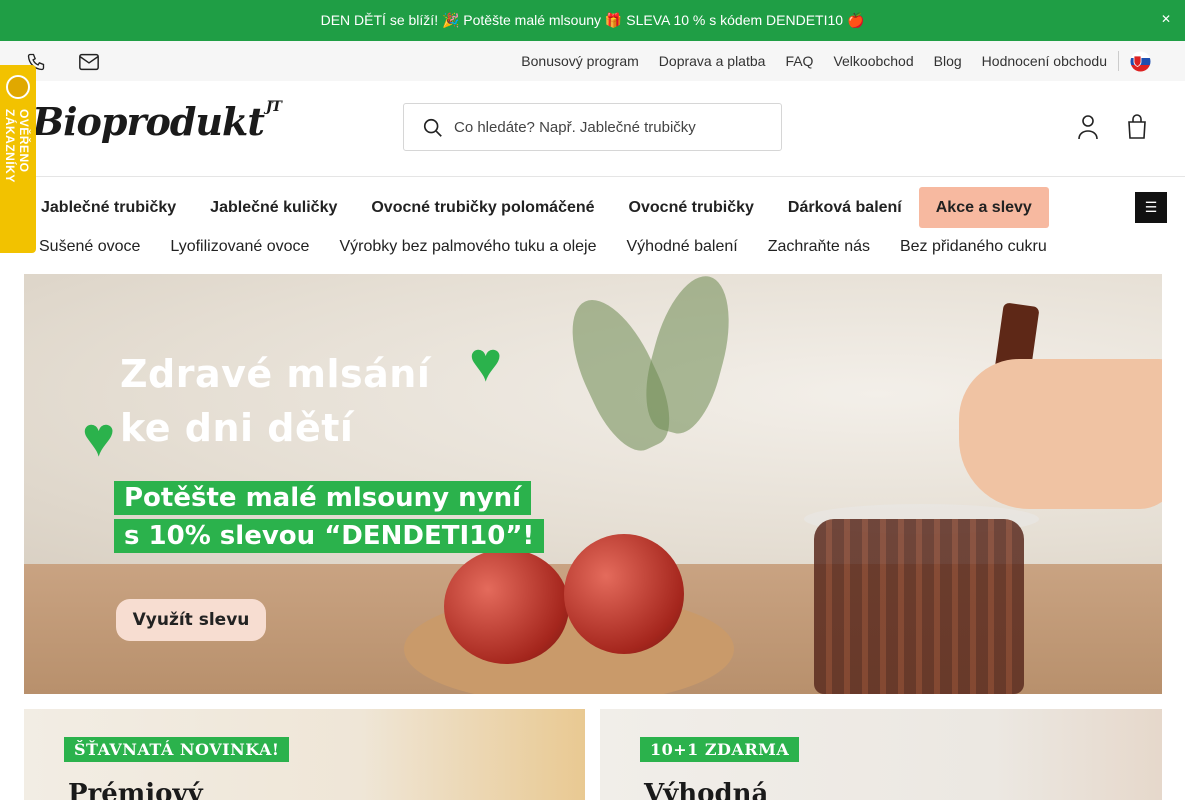  Describe the element at coordinates (108, 207) in the screenshot. I see `nav-apple-tubes: Jablečné trubičky` at that location.